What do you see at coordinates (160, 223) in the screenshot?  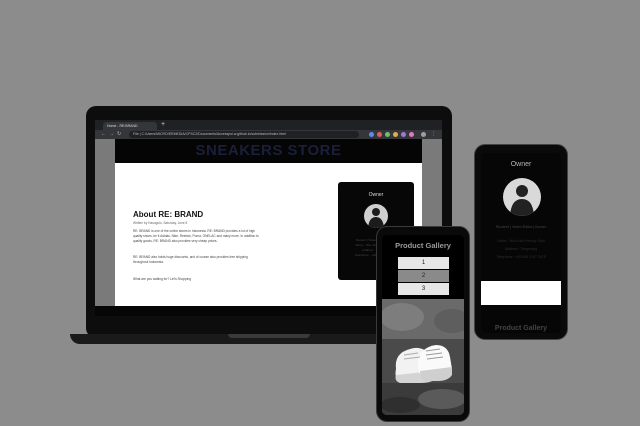 I see `about-byline: Written by Hasugolo, Saturday, June 8` at bounding box center [160, 223].